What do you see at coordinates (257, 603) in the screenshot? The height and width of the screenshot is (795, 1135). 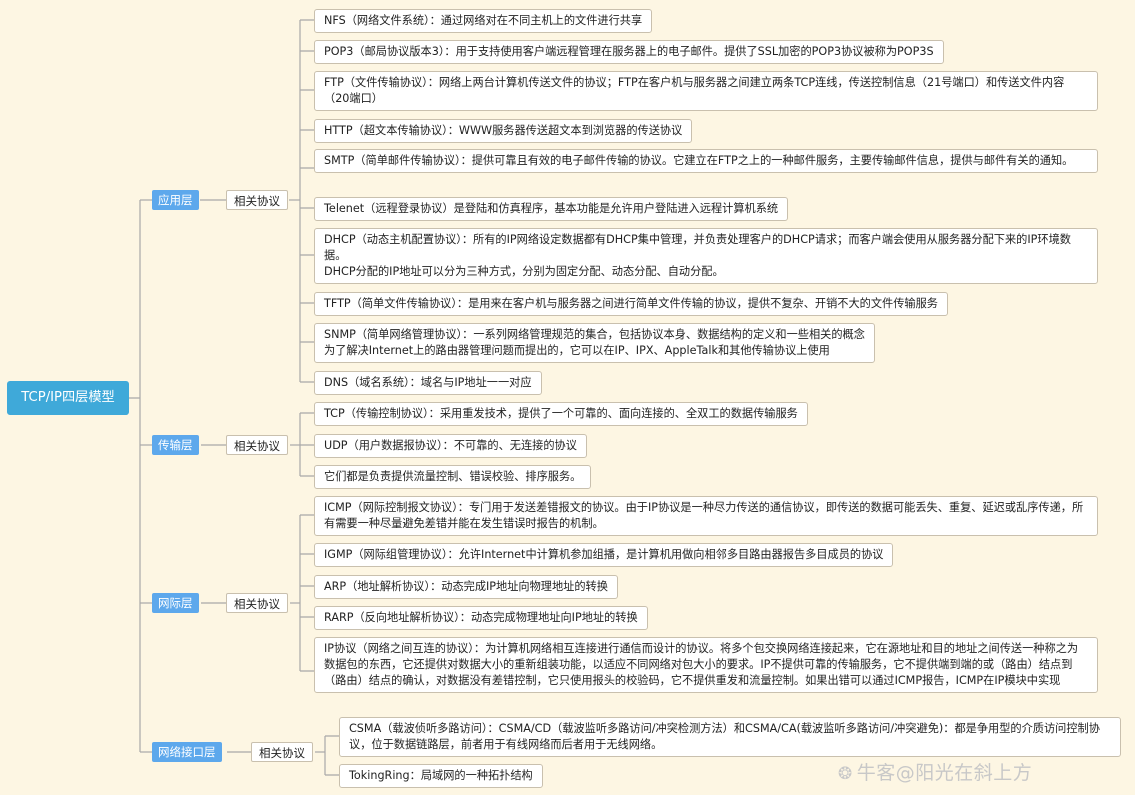 I see `related-protocols-internet: 相关协议` at bounding box center [257, 603].